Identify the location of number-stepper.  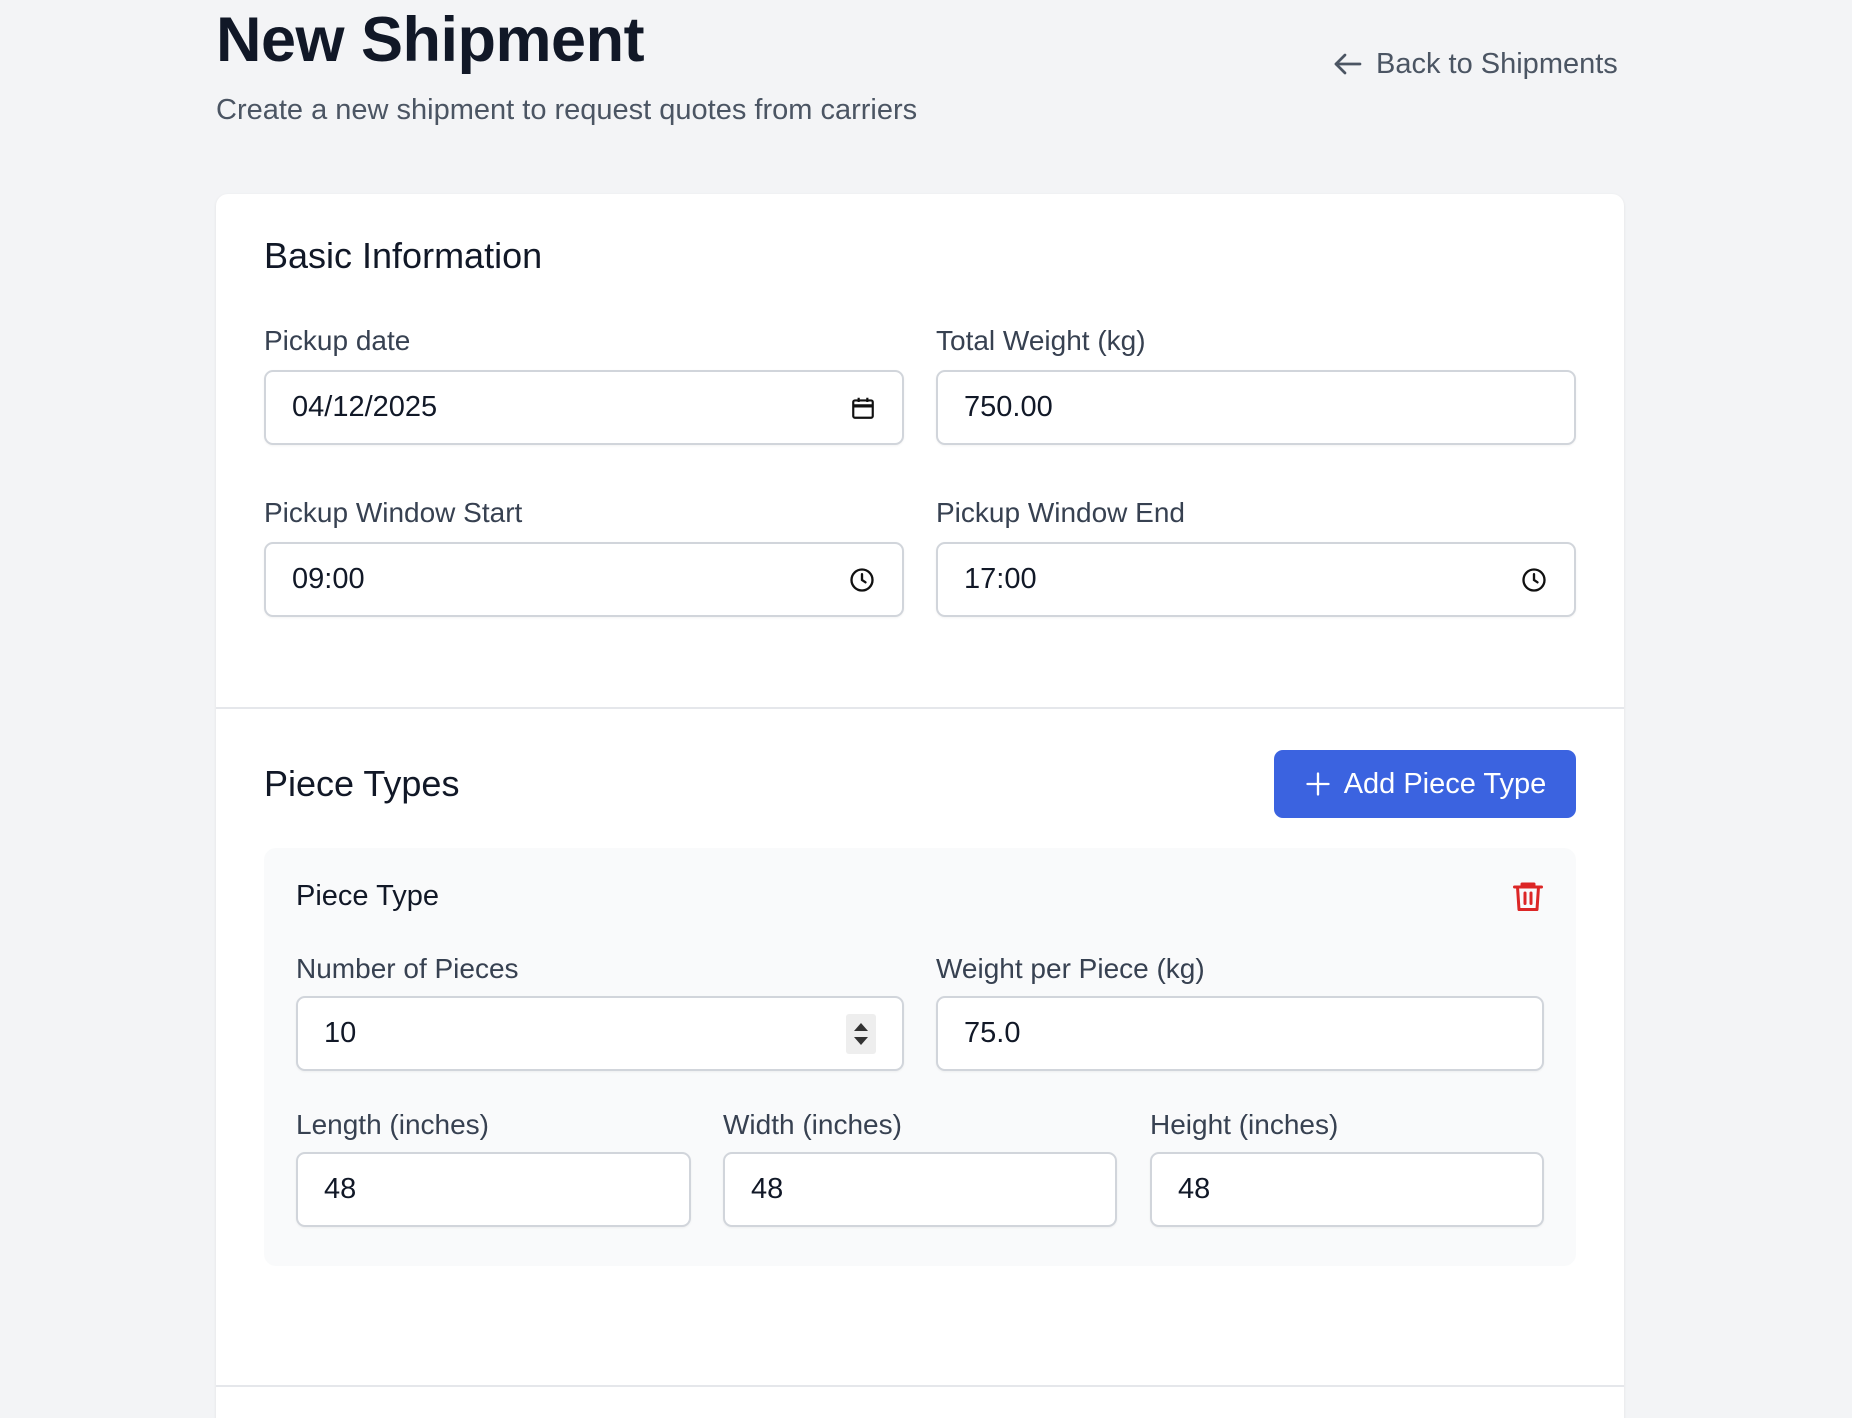
(861, 1033).